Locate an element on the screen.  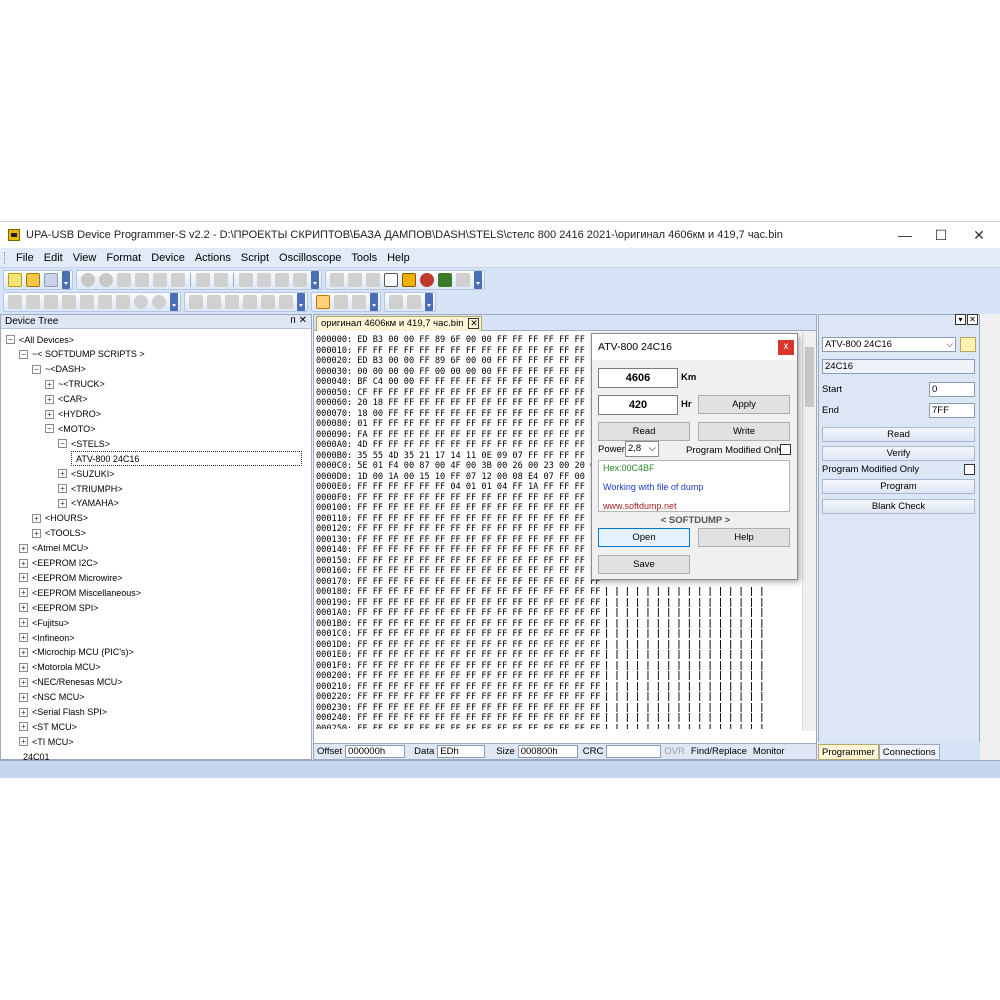
menu-actions: Actions is located at coordinates (213, 258).